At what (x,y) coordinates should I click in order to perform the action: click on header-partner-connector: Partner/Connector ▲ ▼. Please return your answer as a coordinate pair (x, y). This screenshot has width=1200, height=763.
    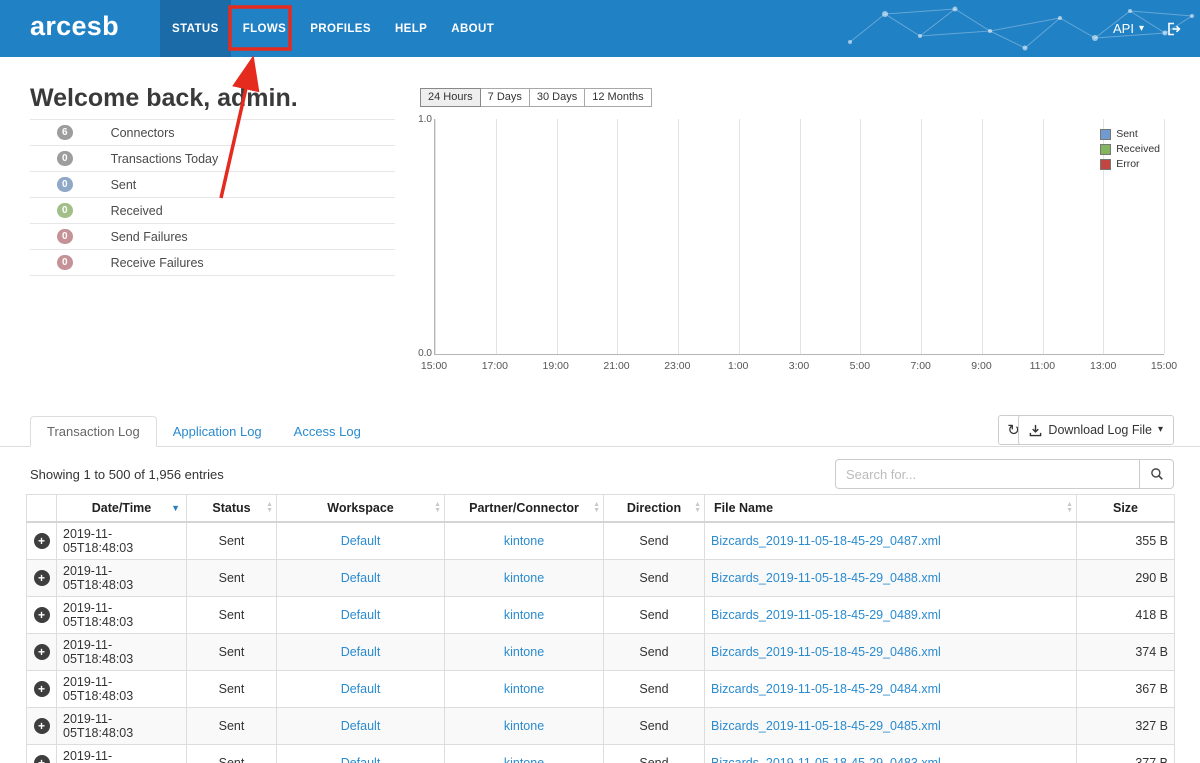
    Looking at the image, I should click on (524, 508).